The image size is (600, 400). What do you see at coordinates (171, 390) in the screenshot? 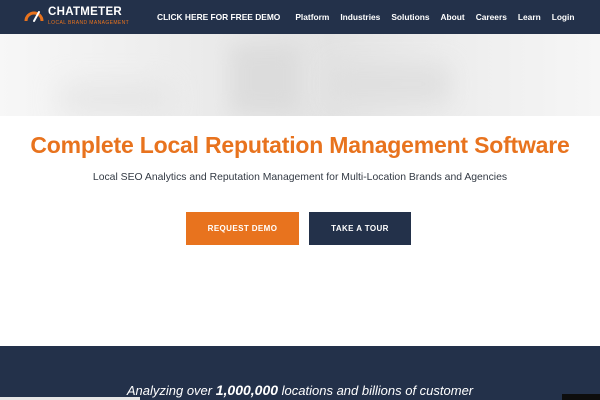
I see `stats-prefix: Analyzing over` at bounding box center [171, 390].